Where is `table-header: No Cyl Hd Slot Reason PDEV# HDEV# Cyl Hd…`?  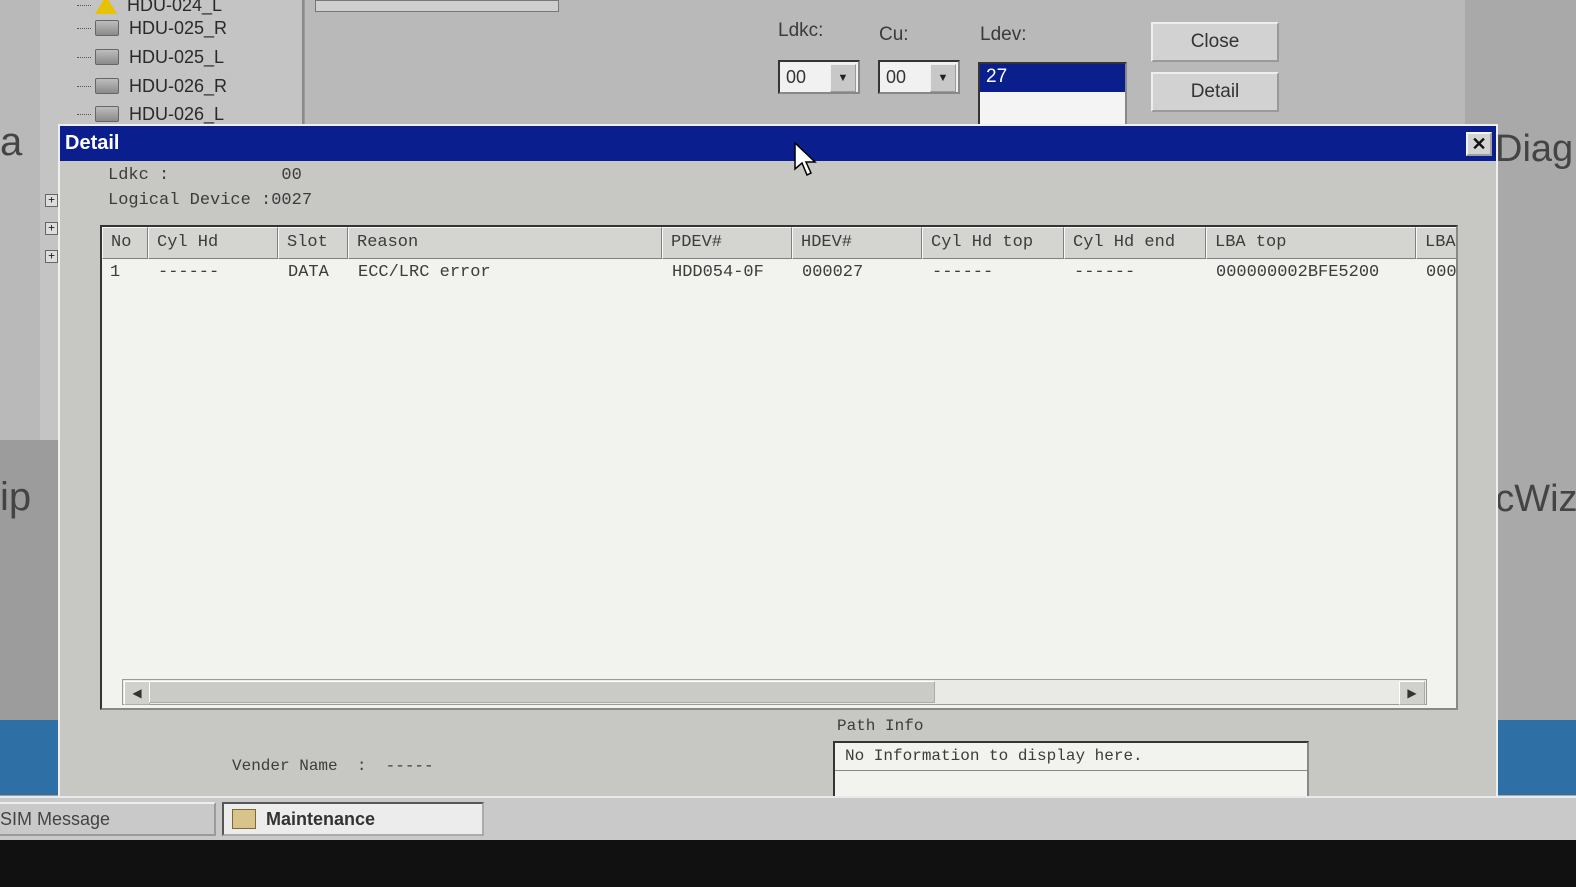
table-header: No Cyl Hd Slot Reason PDEV# HDEV# Cyl Hd… is located at coordinates (779, 243).